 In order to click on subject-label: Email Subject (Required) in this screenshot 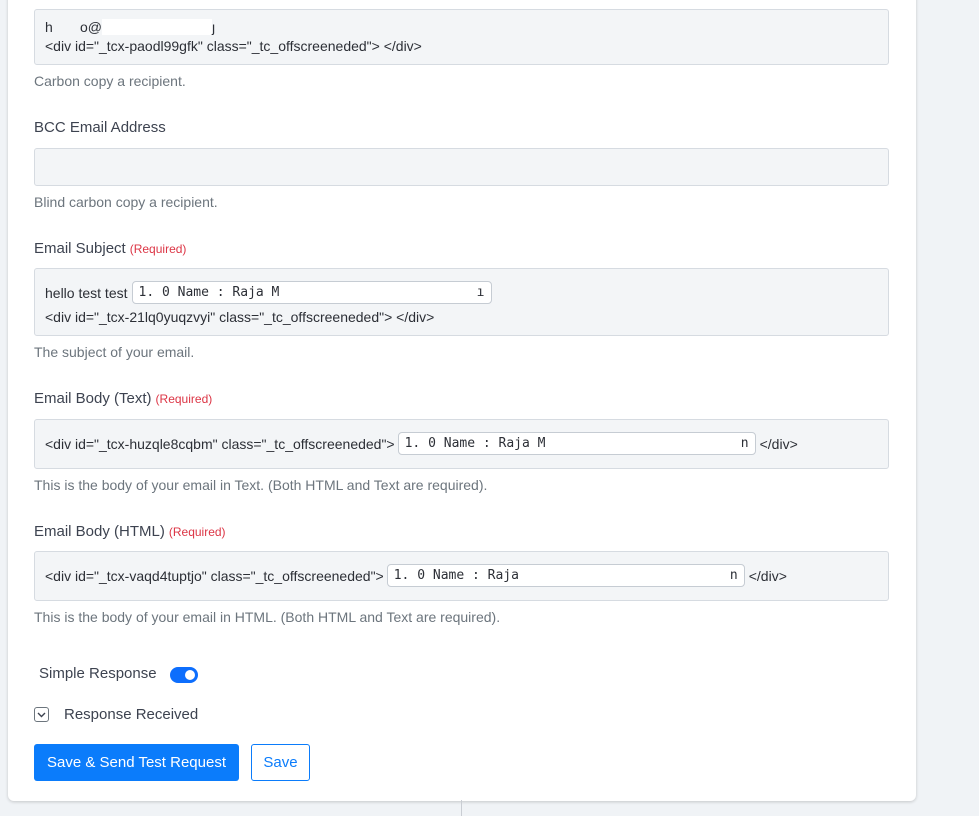, I will do `click(110, 248)`.